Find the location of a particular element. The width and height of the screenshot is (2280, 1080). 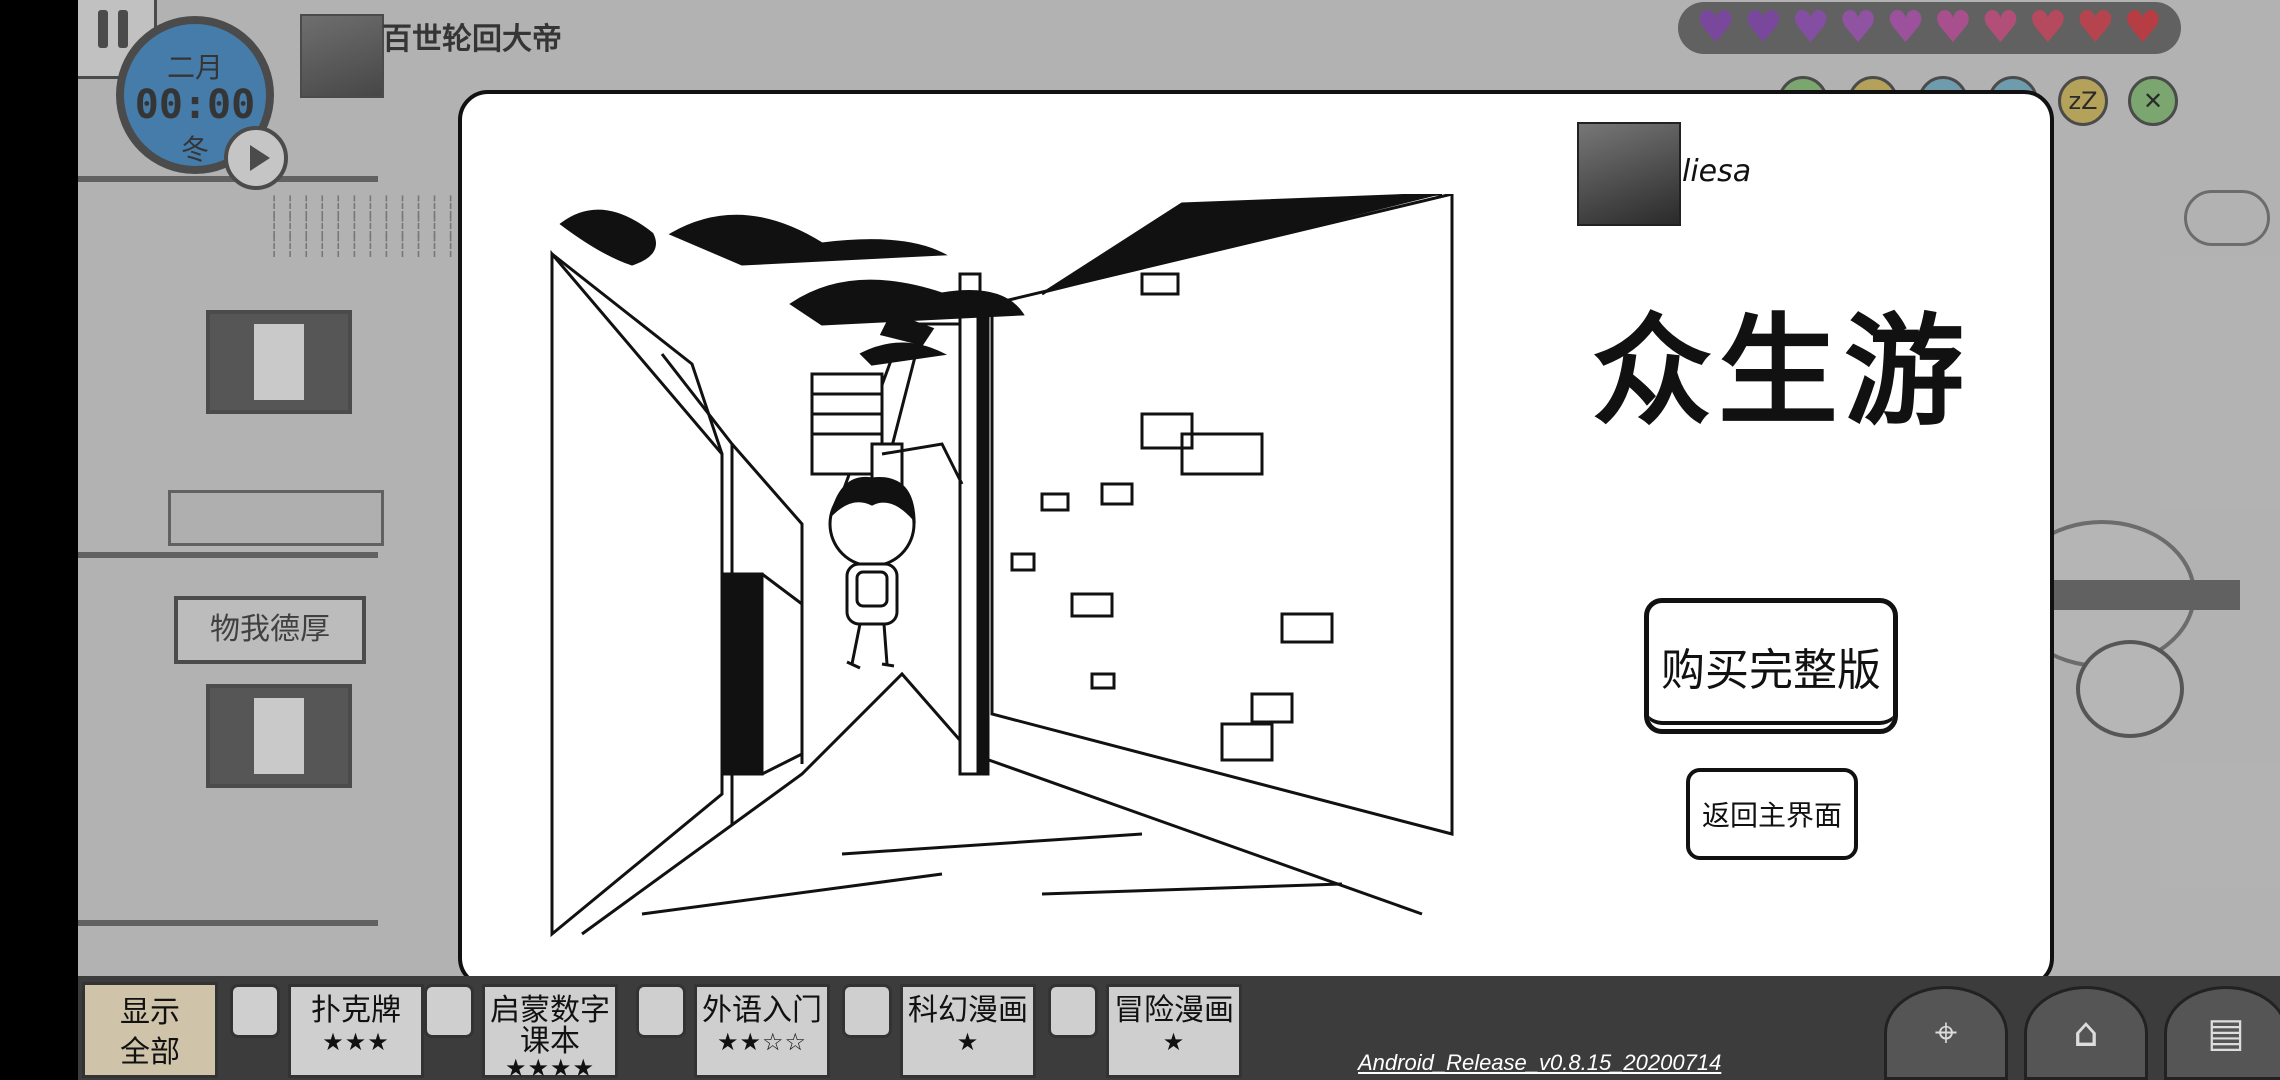

course-name-line2: 课本 is located at coordinates (550, 1041).